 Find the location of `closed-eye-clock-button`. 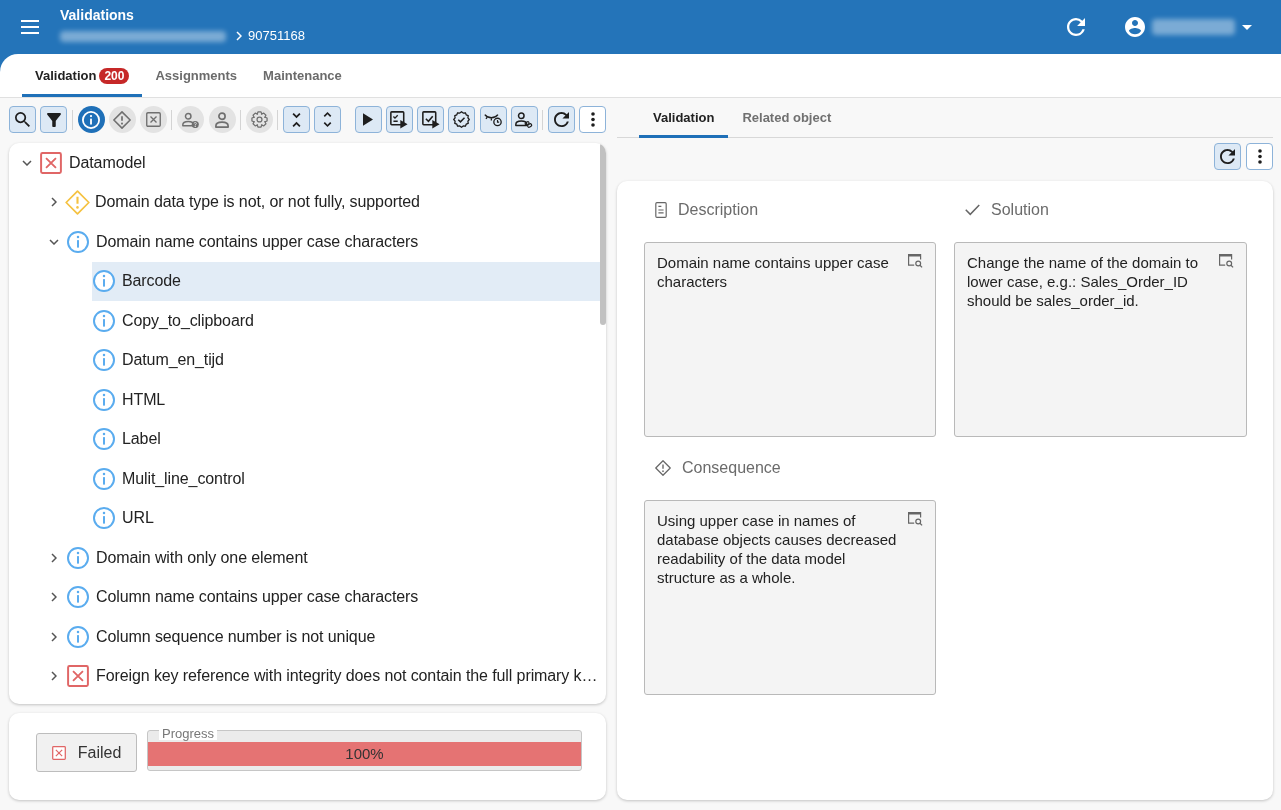

closed-eye-clock-button is located at coordinates (493, 119).